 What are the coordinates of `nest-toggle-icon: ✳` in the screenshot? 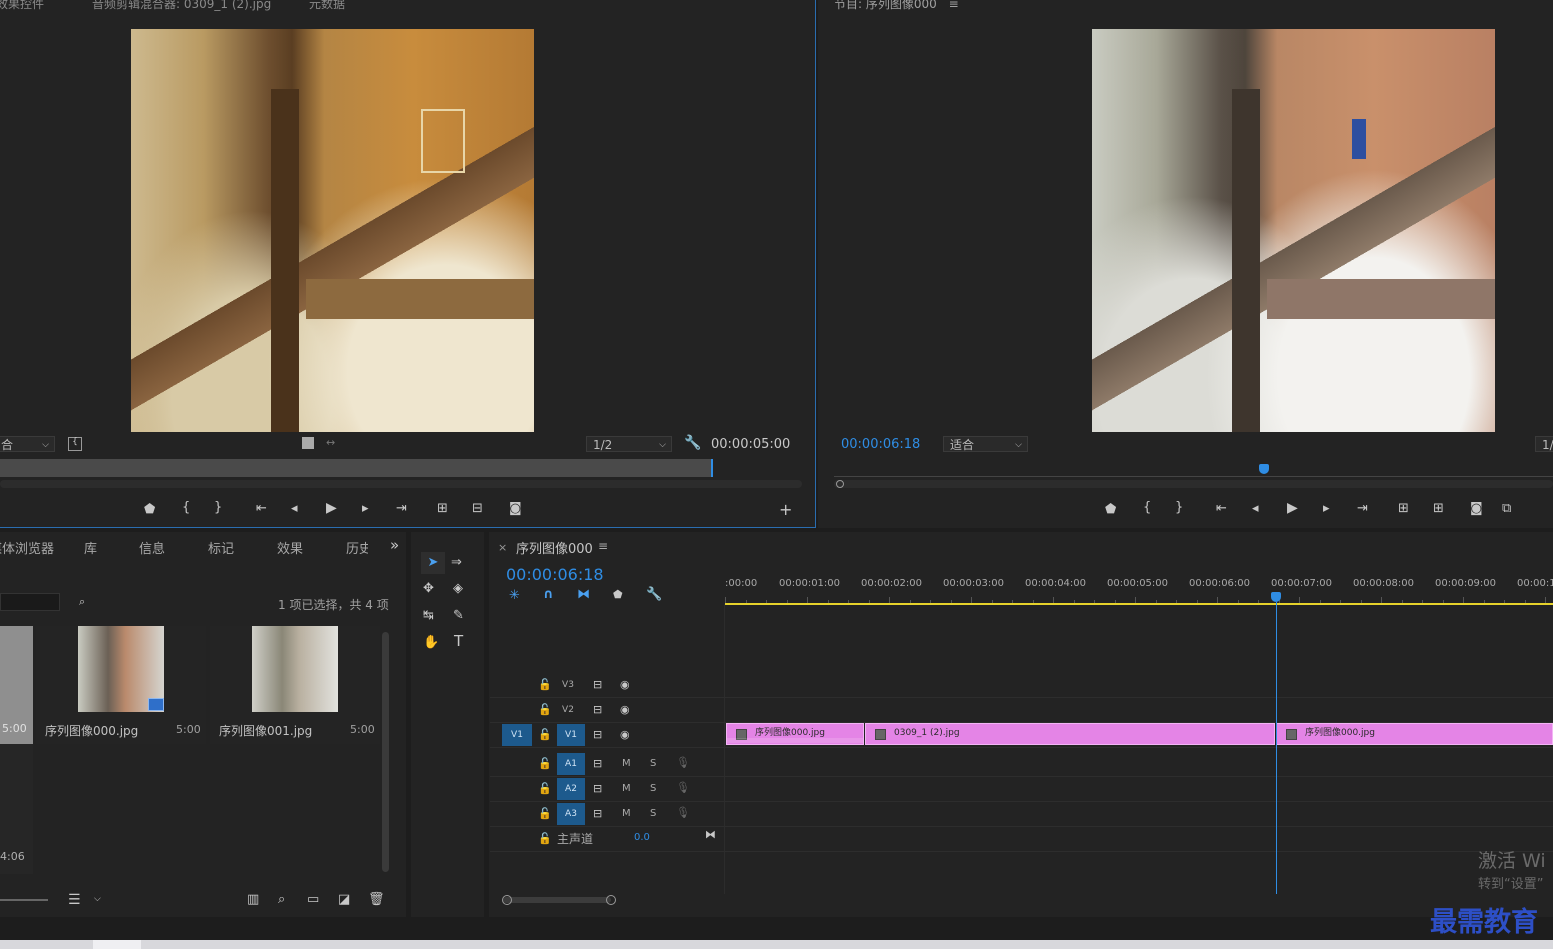 It's located at (514, 595).